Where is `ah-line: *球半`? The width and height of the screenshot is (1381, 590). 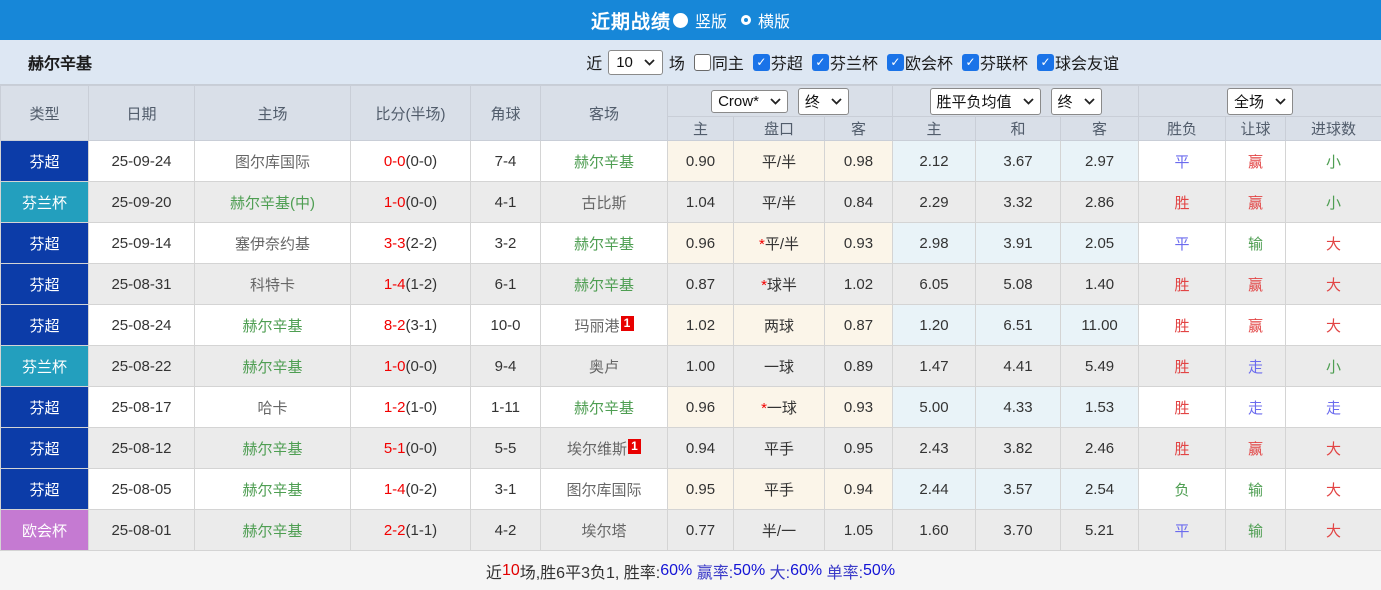 ah-line: *球半 is located at coordinates (779, 284).